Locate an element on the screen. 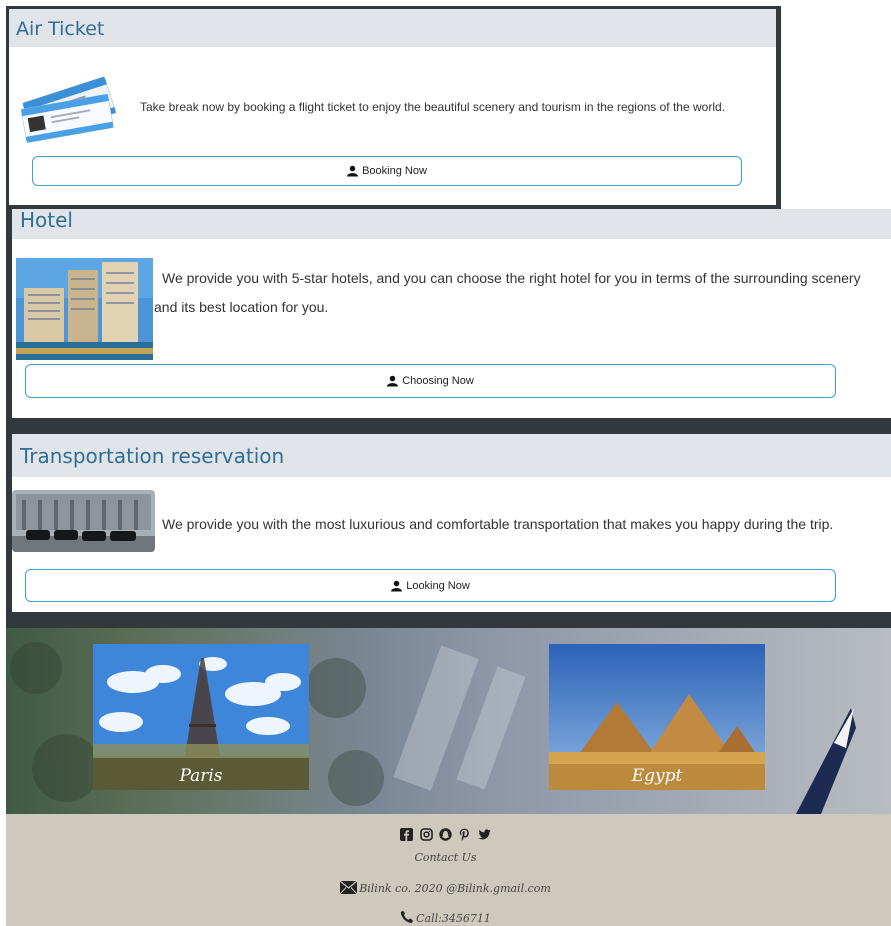 Image resolution: width=891 pixels, height=926 pixels. air-ticket-title: Air Ticket is located at coordinates (60, 29).